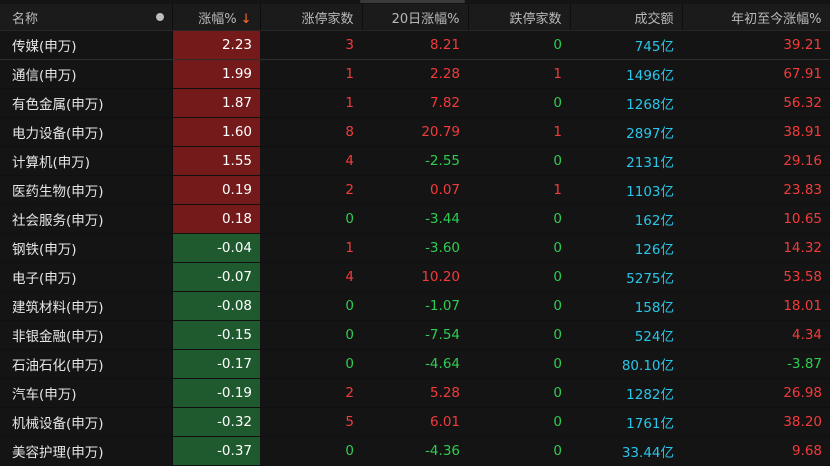 The image size is (830, 466). Describe the element at coordinates (756, 132) in the screenshot. I see `ytd-change-cell: 38.91` at that location.